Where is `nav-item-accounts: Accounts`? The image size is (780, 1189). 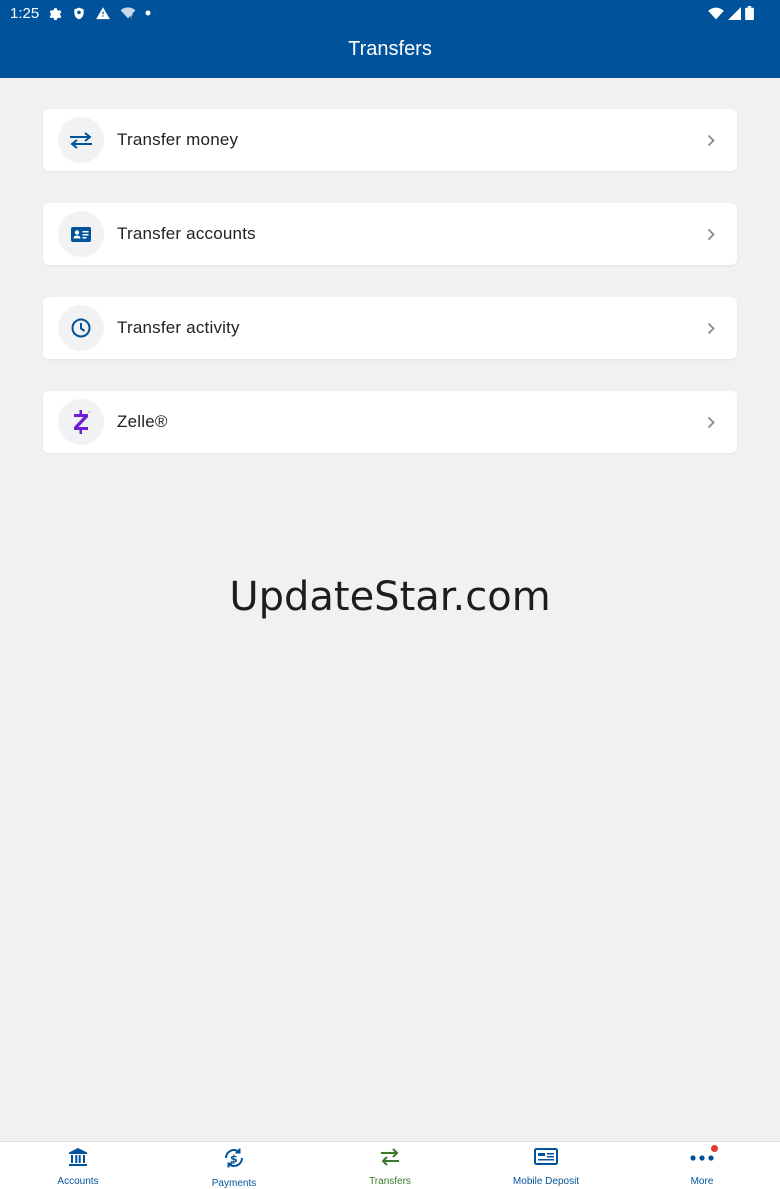
nav-item-accounts: Accounts is located at coordinates (78, 1165).